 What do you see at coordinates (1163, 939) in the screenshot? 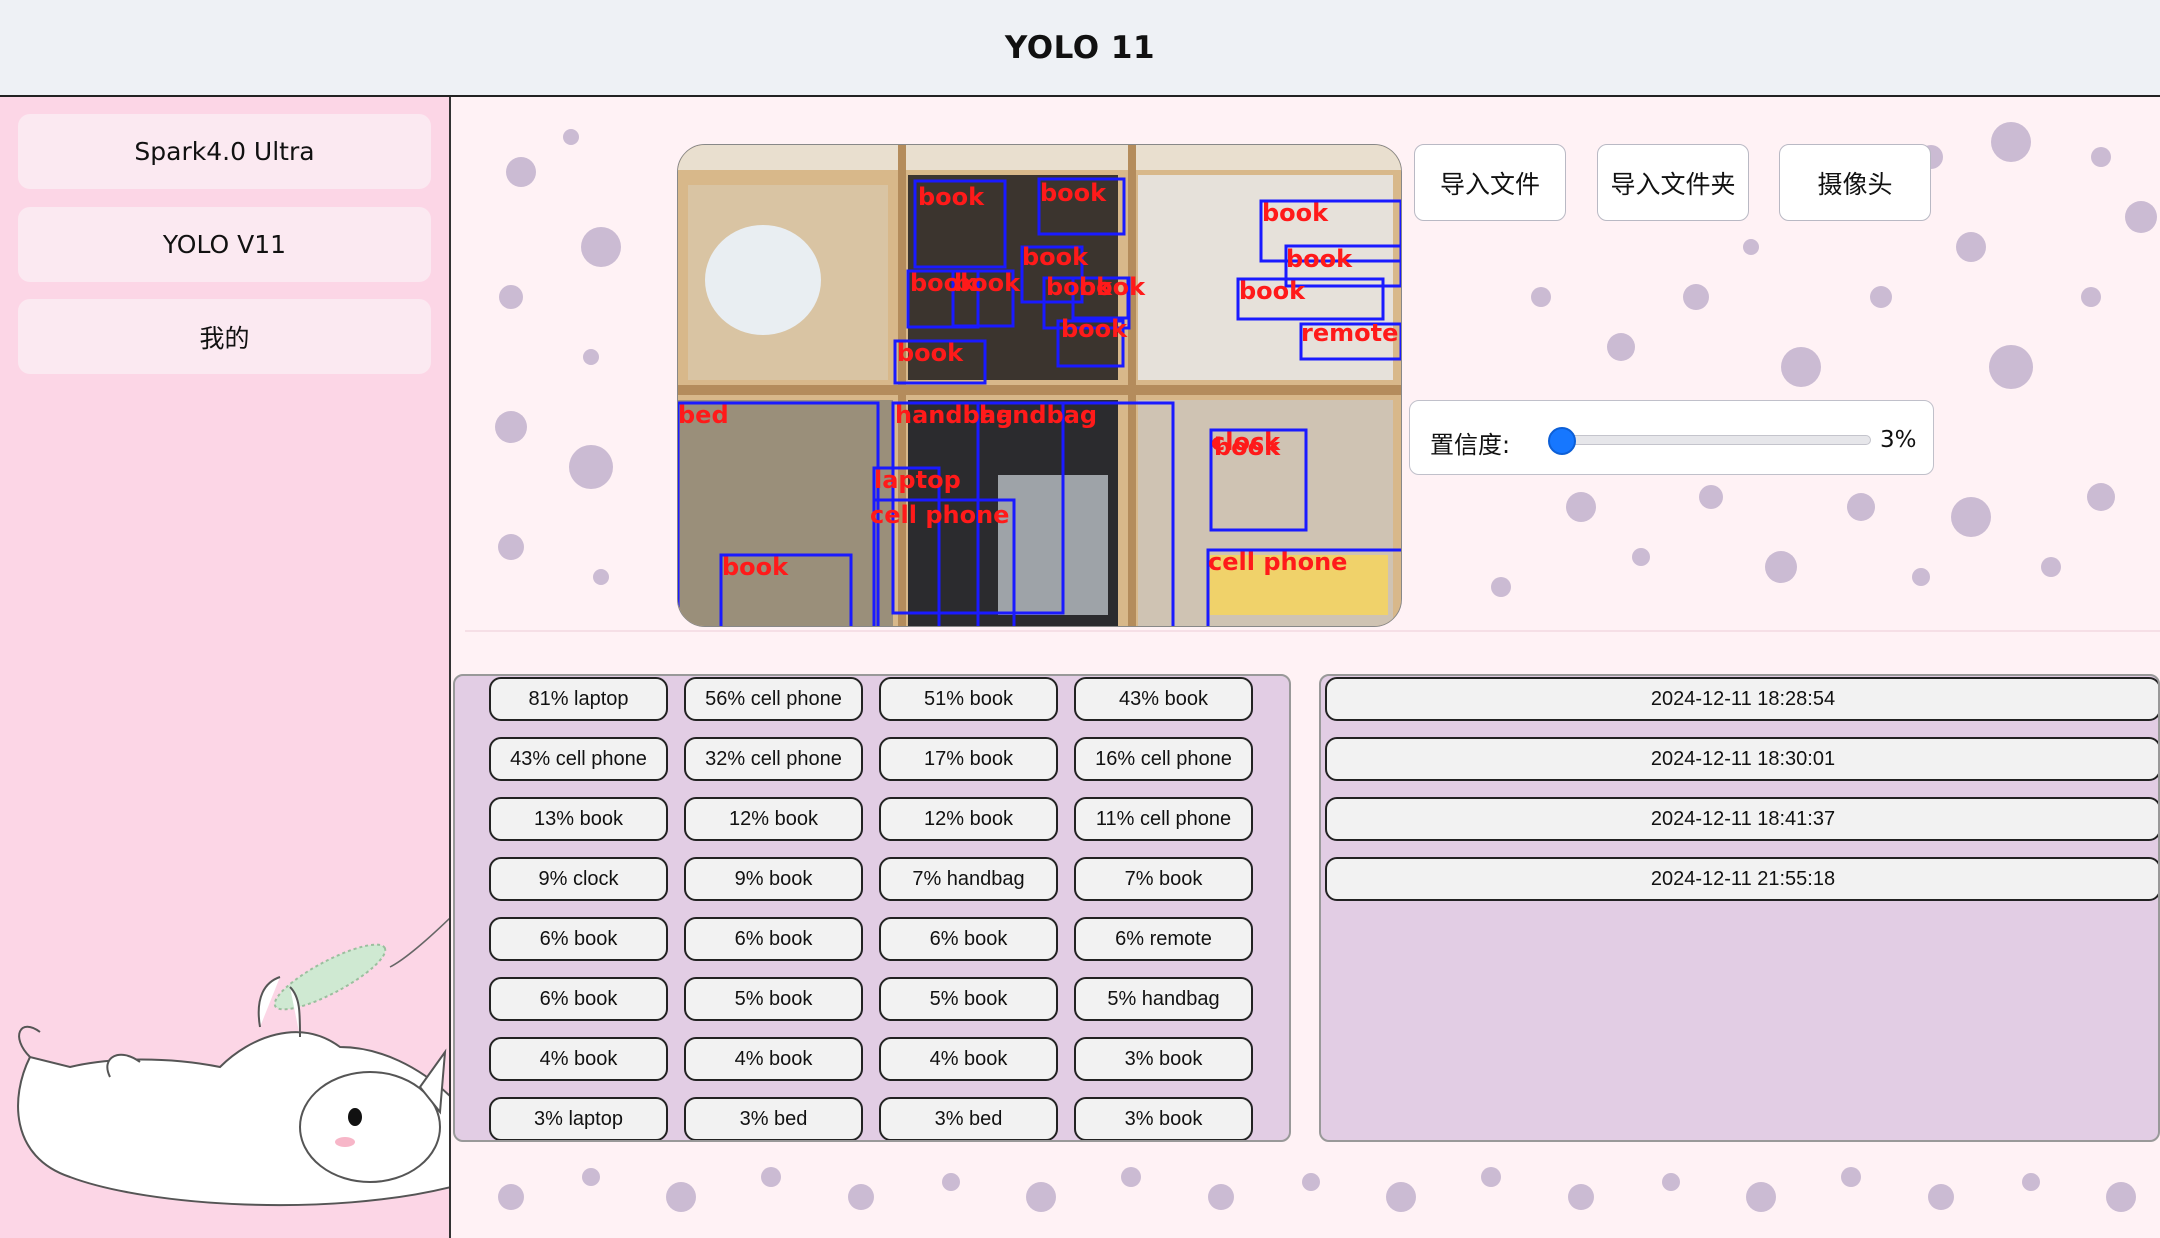
I see `detection-chip: 6% remote` at bounding box center [1163, 939].